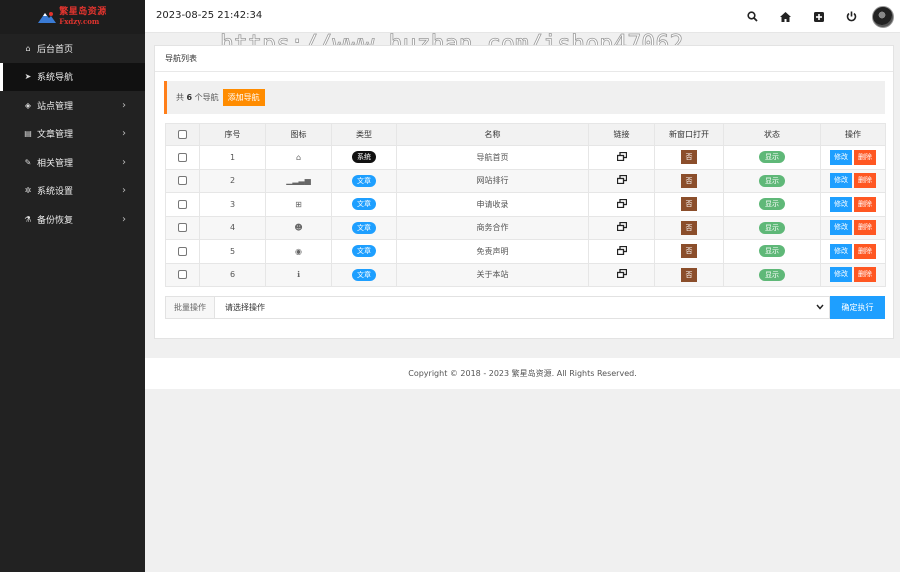  What do you see at coordinates (79, 21) in the screenshot?
I see `brand-name-en: Fxdzy.com` at bounding box center [79, 21].